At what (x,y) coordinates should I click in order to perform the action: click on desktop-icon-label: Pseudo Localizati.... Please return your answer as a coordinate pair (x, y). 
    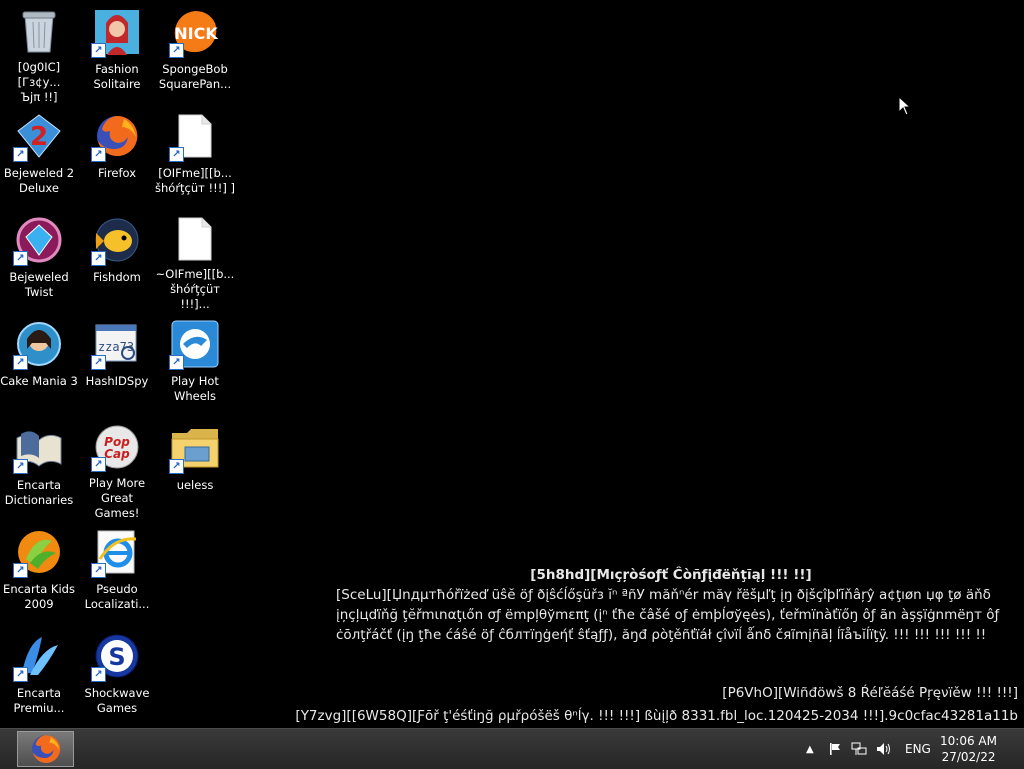
    Looking at the image, I should click on (117, 596).